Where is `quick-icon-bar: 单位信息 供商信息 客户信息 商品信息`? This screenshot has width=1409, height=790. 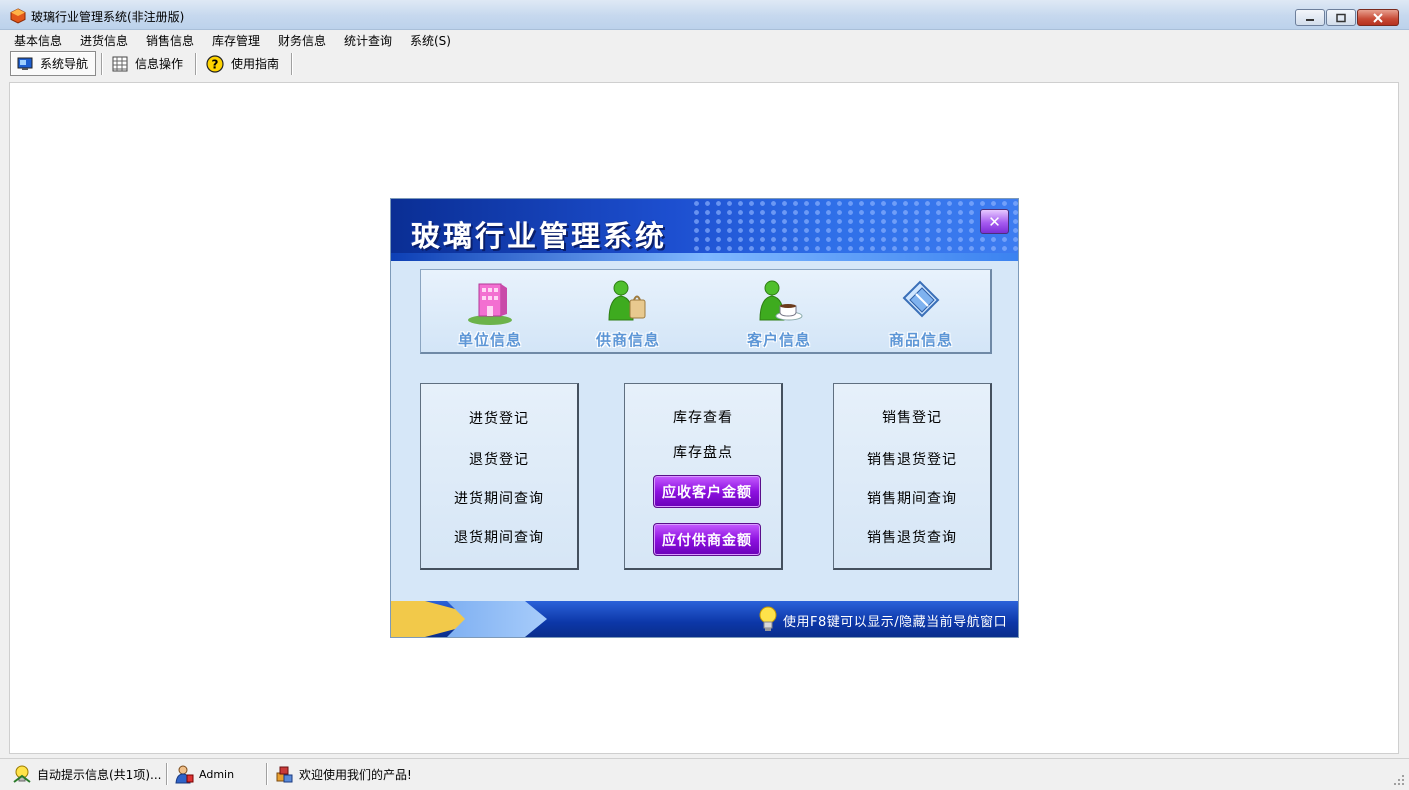
quick-icon-bar: 单位信息 供商信息 客户信息 商品信息 is located at coordinates (706, 311).